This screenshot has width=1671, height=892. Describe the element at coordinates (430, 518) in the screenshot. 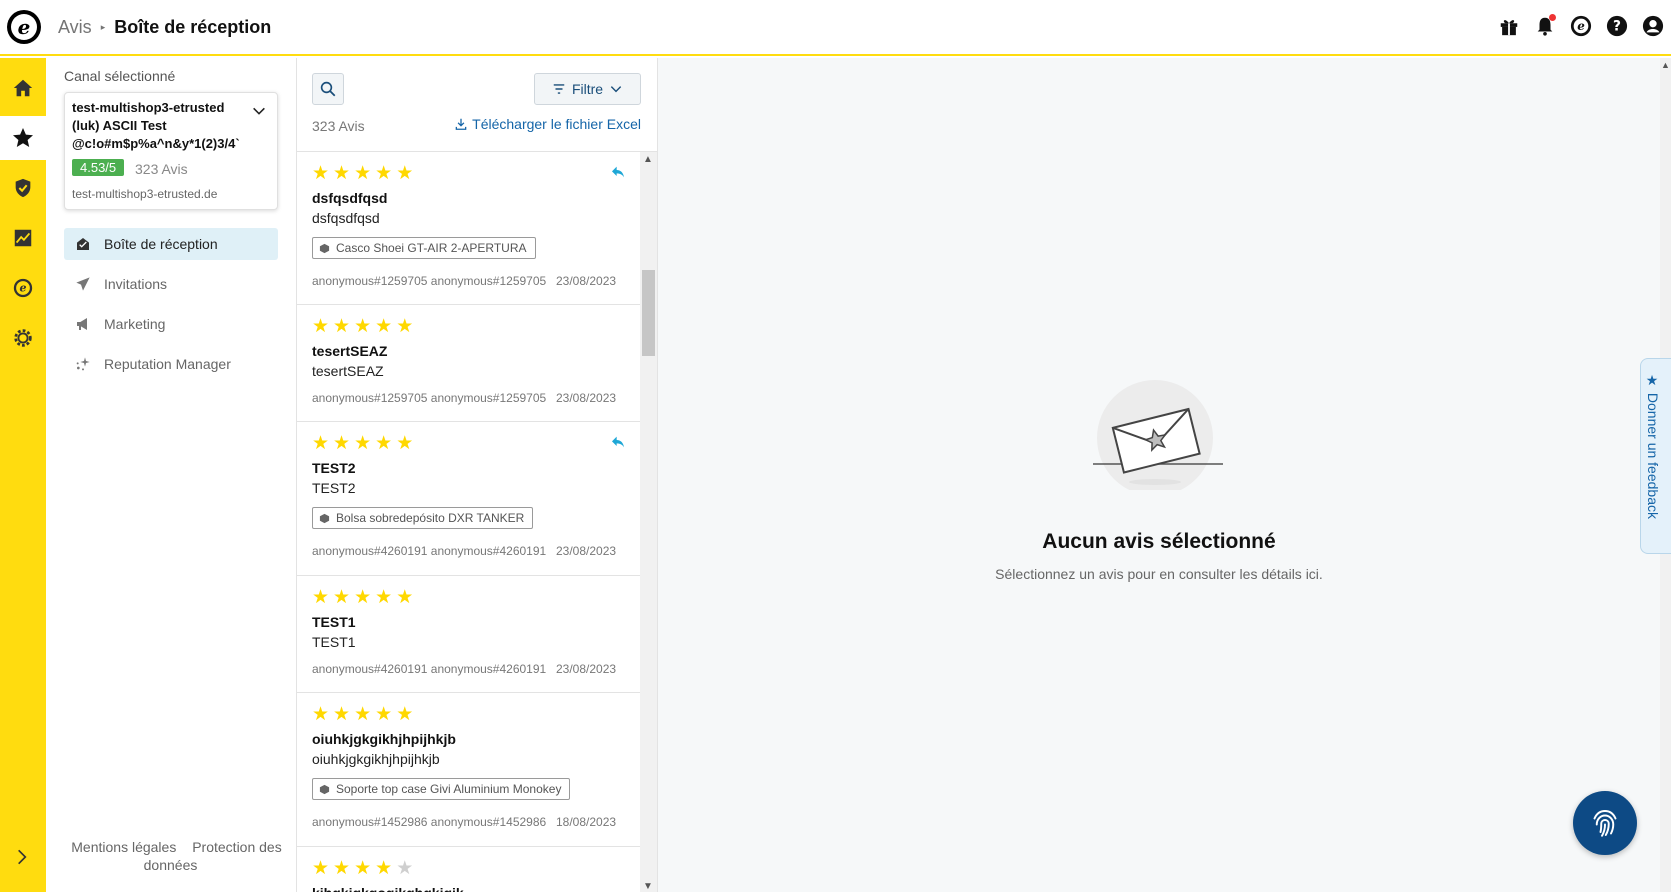

I see `product-name: Bolsa sobredepósito DXR TANKER` at that location.